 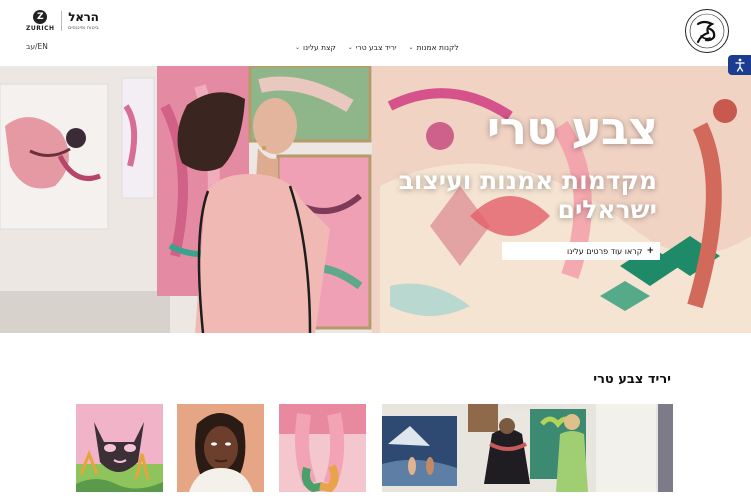 What do you see at coordinates (437, 47) in the screenshot?
I see `nav-item-buy-art-label: לקנות אמנות` at bounding box center [437, 47].